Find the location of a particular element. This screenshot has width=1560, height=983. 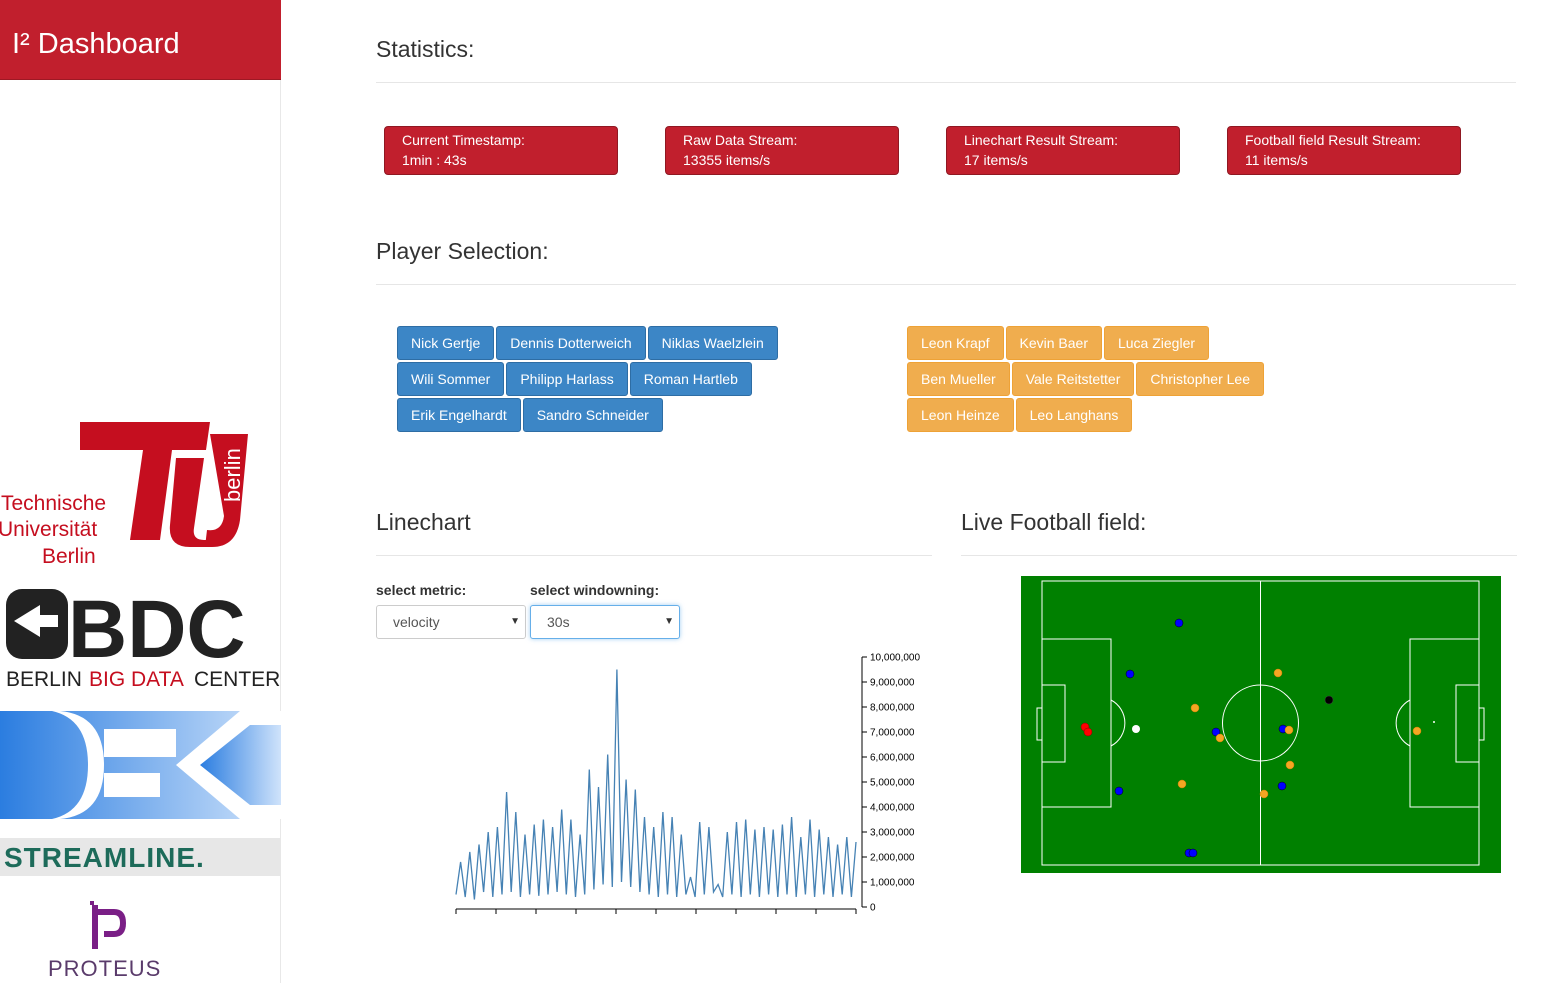

y-tick-label: 10,000,000 is located at coordinates (895, 658).